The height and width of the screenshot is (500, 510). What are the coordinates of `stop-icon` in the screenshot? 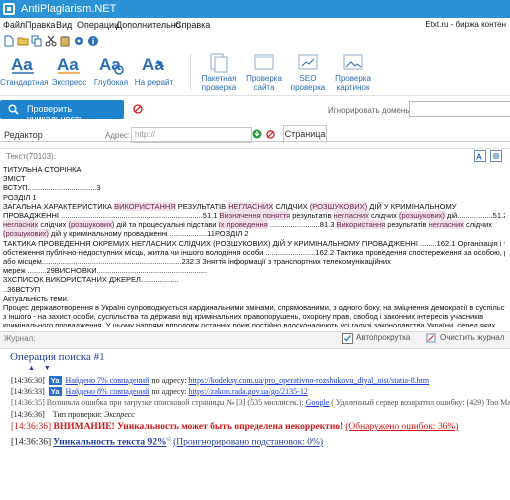 It's located at (138, 109).